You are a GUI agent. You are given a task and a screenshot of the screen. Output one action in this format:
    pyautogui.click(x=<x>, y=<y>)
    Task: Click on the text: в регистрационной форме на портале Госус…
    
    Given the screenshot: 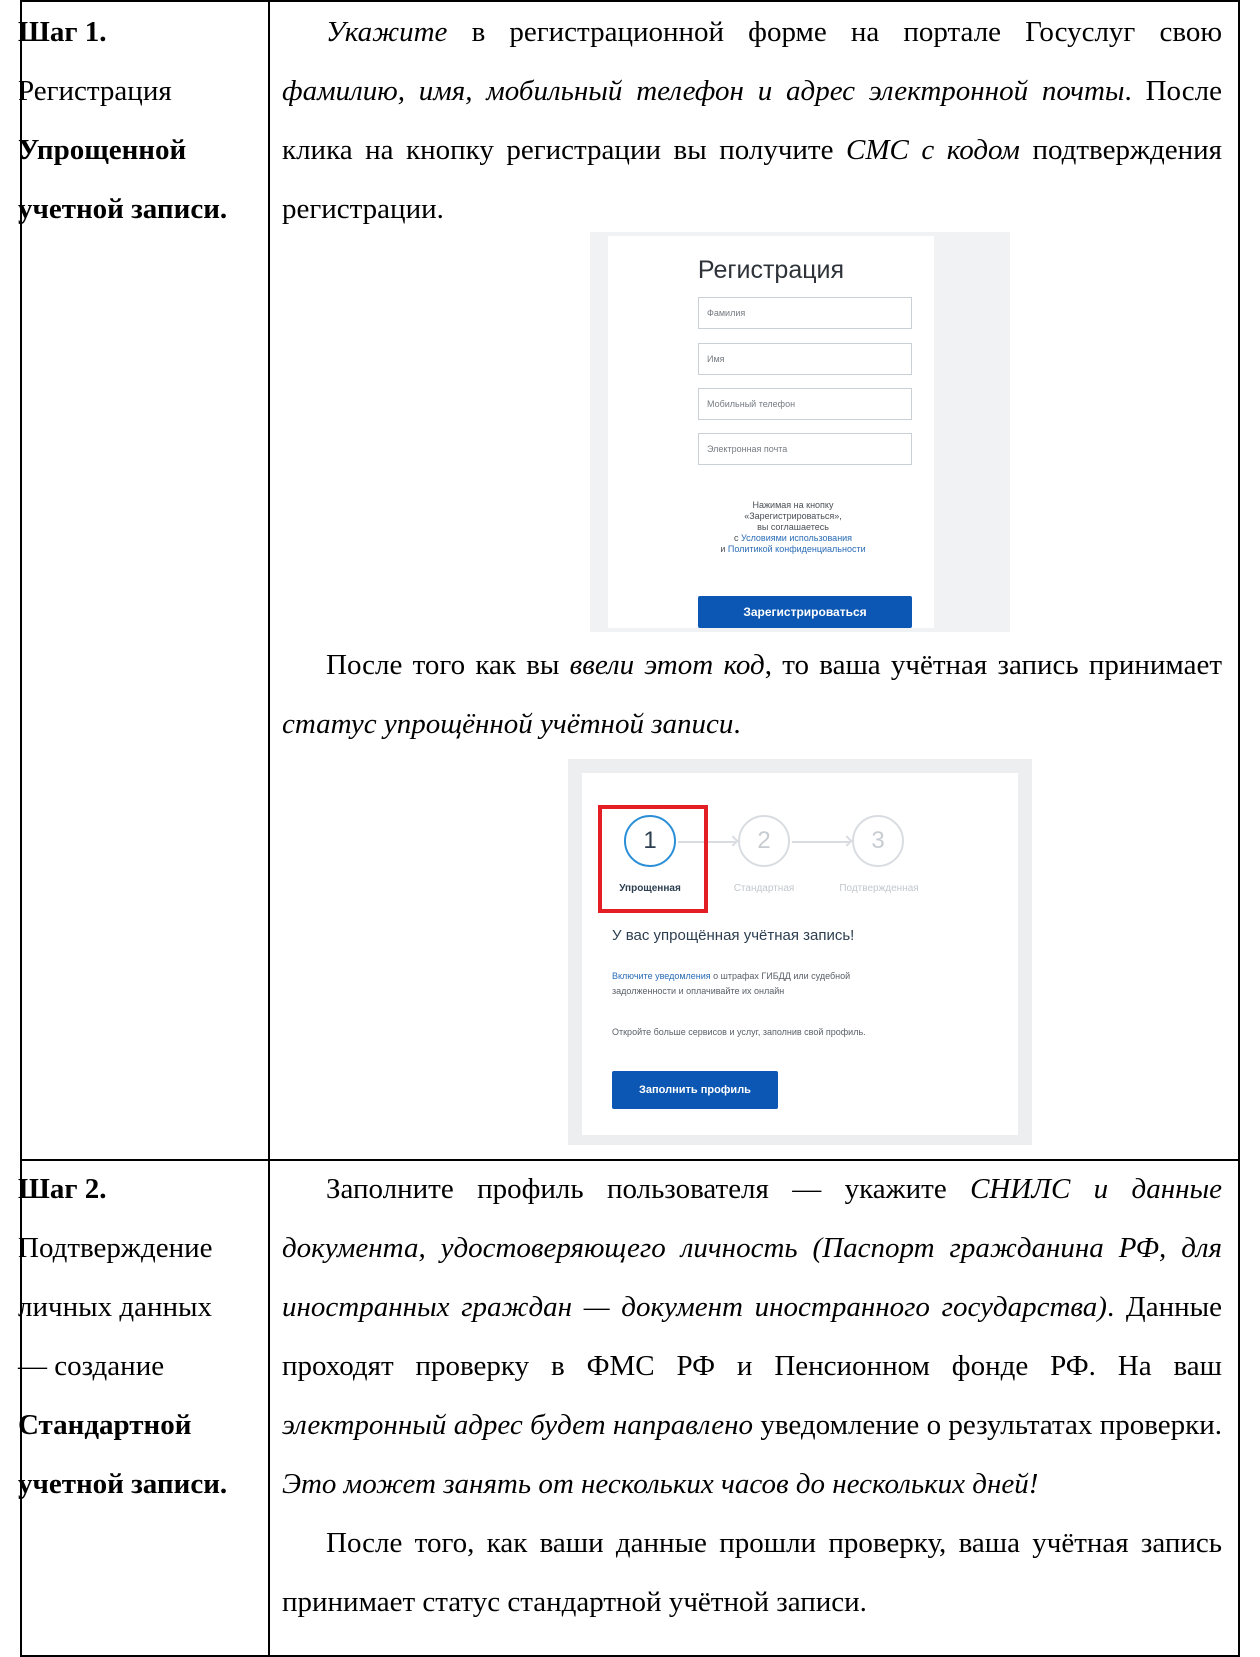 What is the action you would take?
    pyautogui.click(x=834, y=32)
    